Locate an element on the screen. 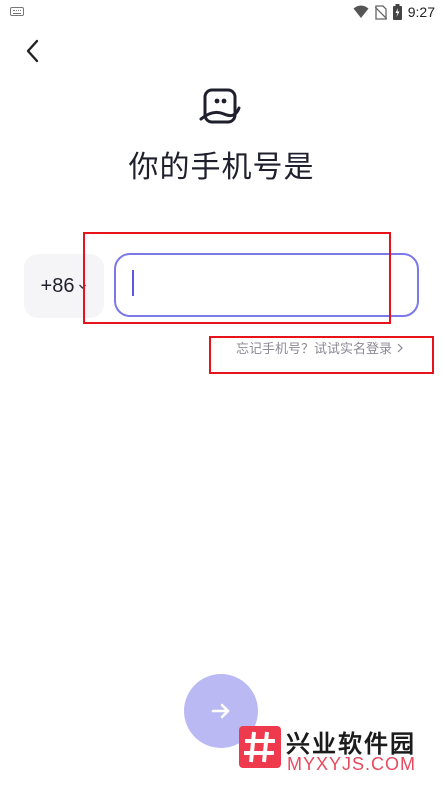  status-icons: 9:27 is located at coordinates (394, 12).